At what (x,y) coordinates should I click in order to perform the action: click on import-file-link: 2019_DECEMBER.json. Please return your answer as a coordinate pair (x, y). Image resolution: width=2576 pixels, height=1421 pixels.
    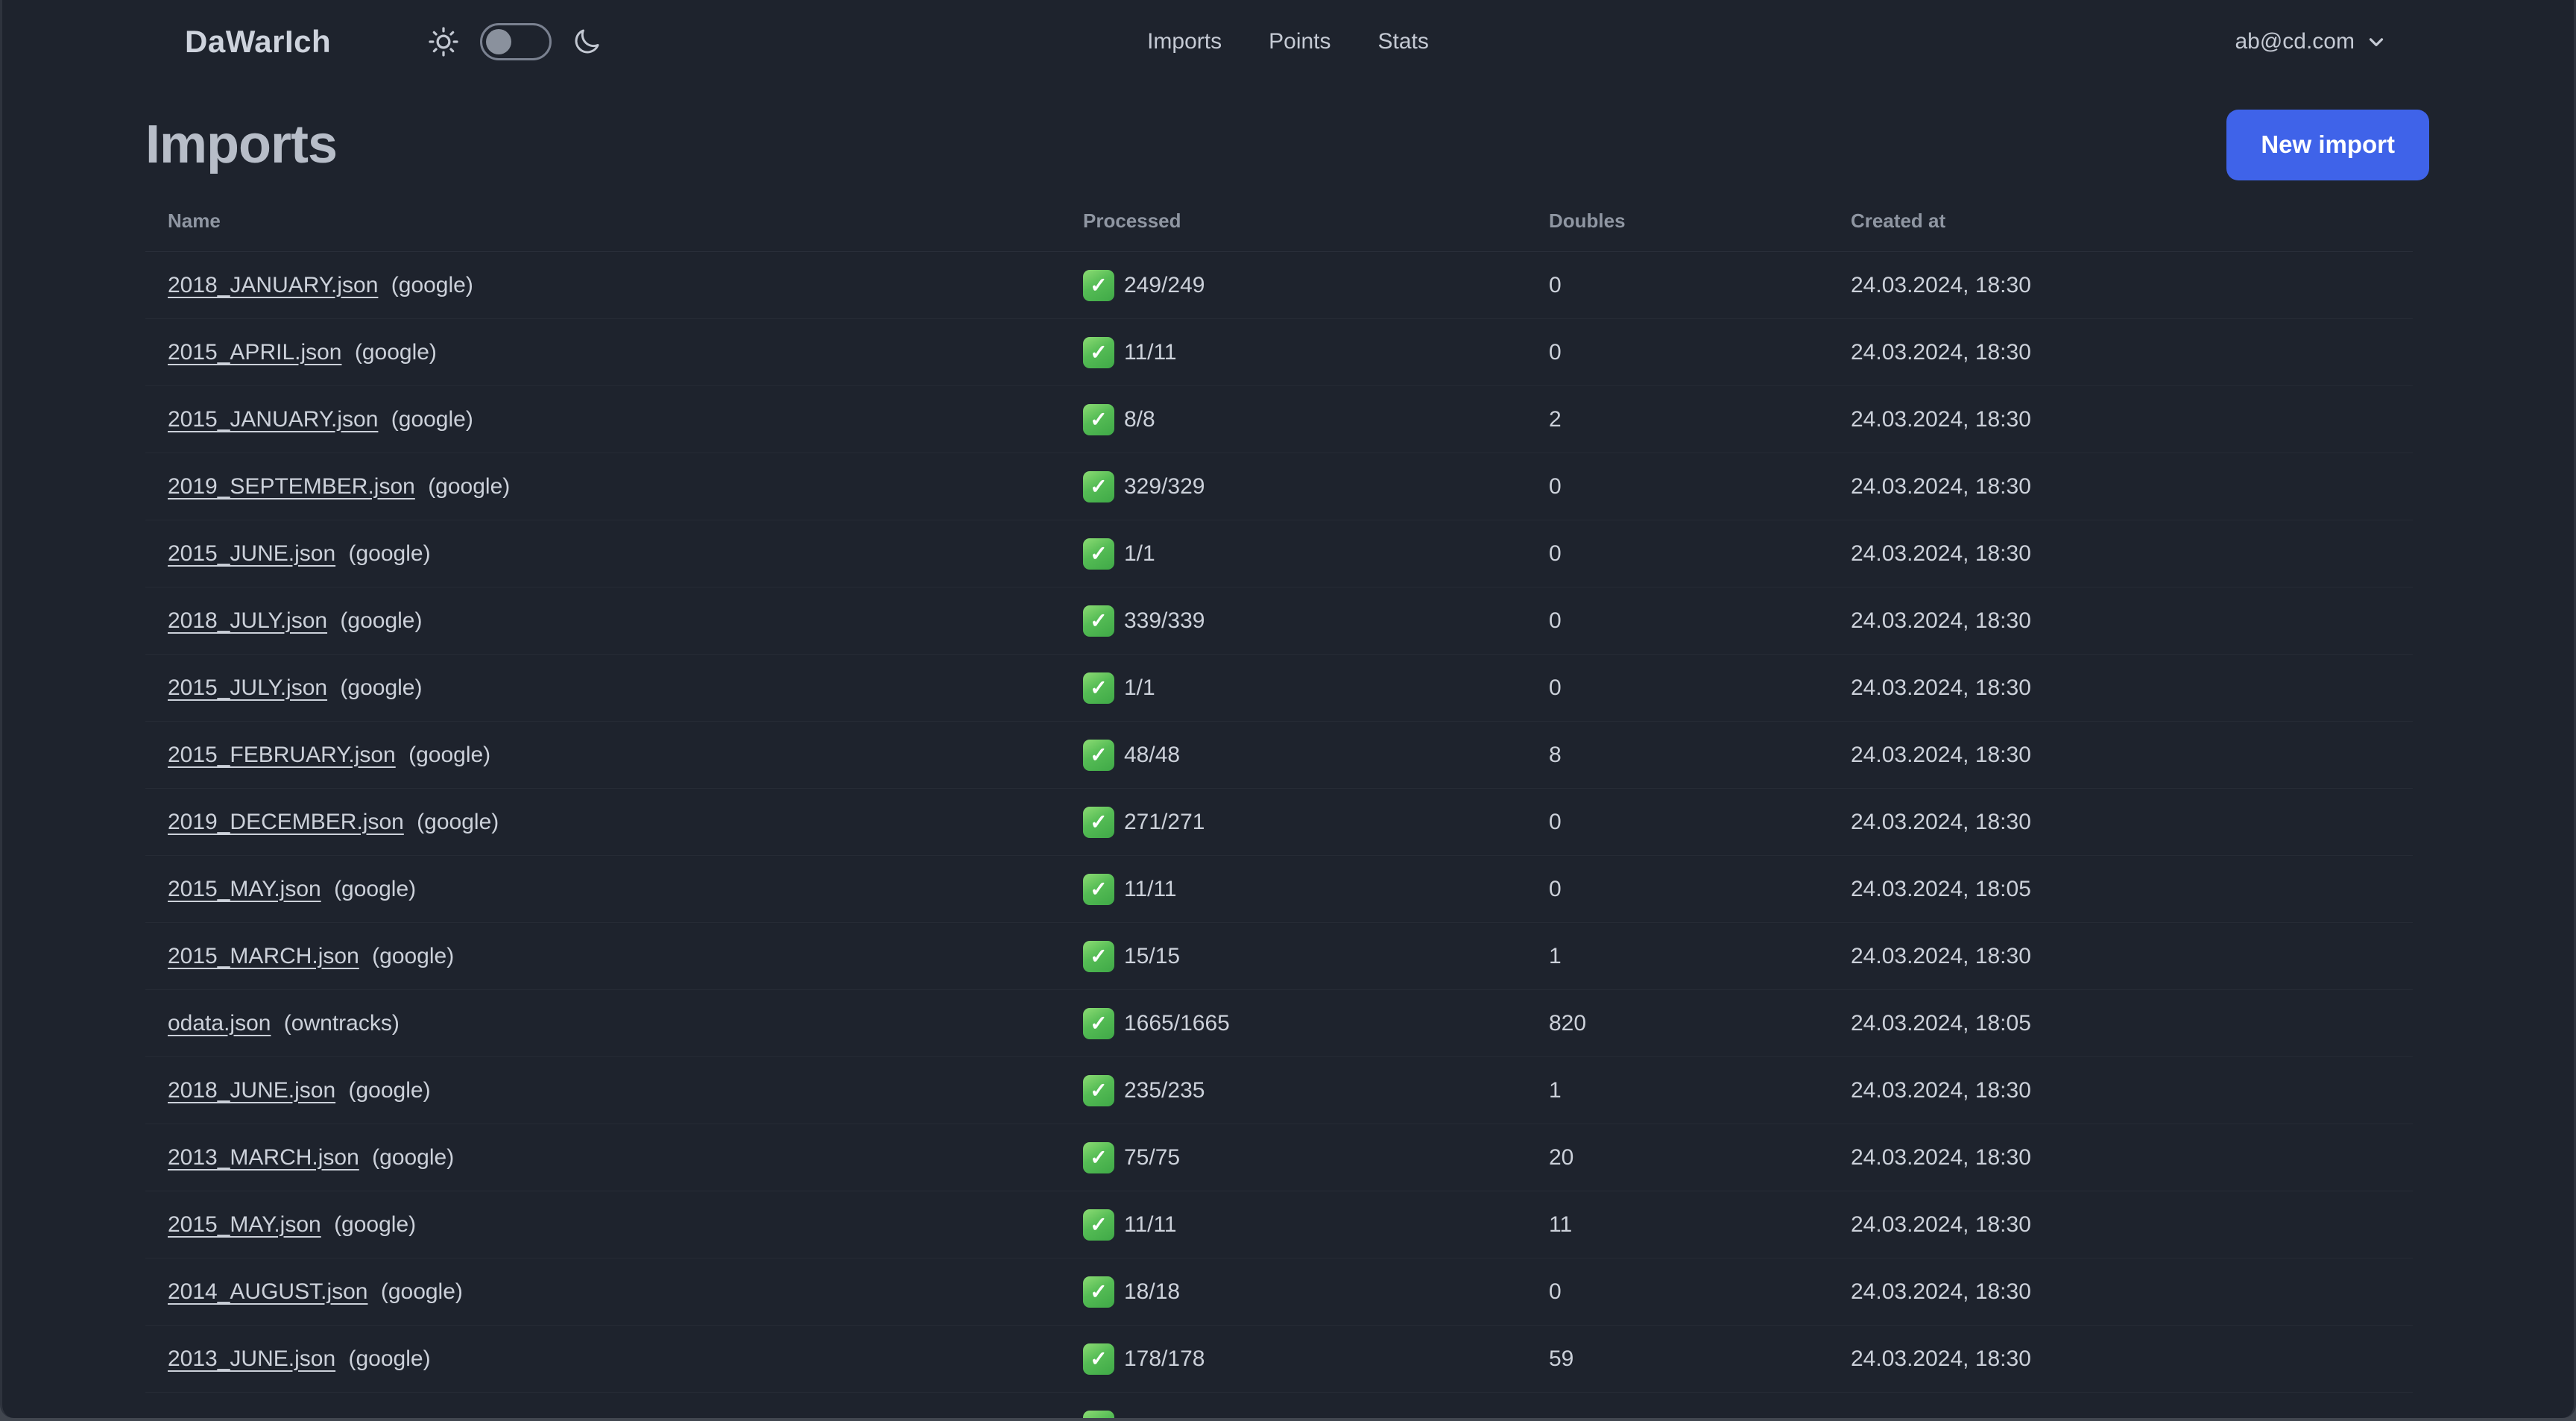
    Looking at the image, I should click on (286, 822).